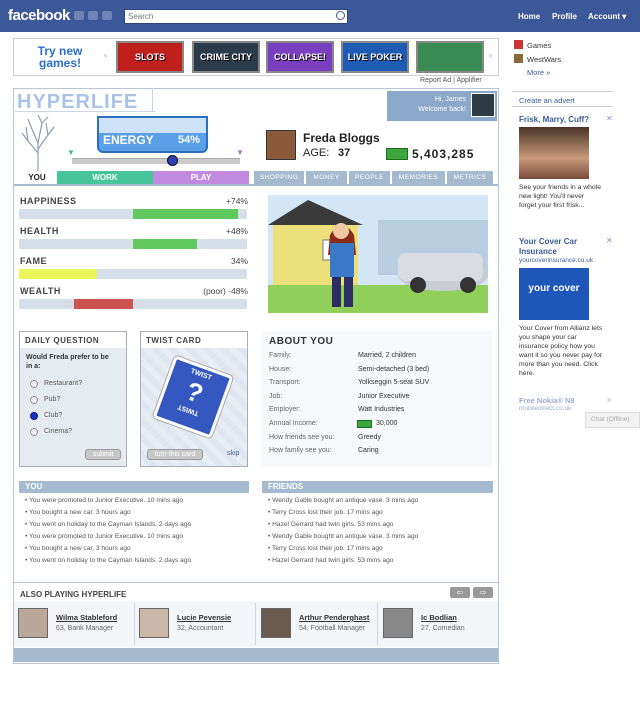 The height and width of the screenshot is (704, 640). What do you see at coordinates (442, 109) in the screenshot?
I see `greeting-welcome: Welcome back!` at bounding box center [442, 109].